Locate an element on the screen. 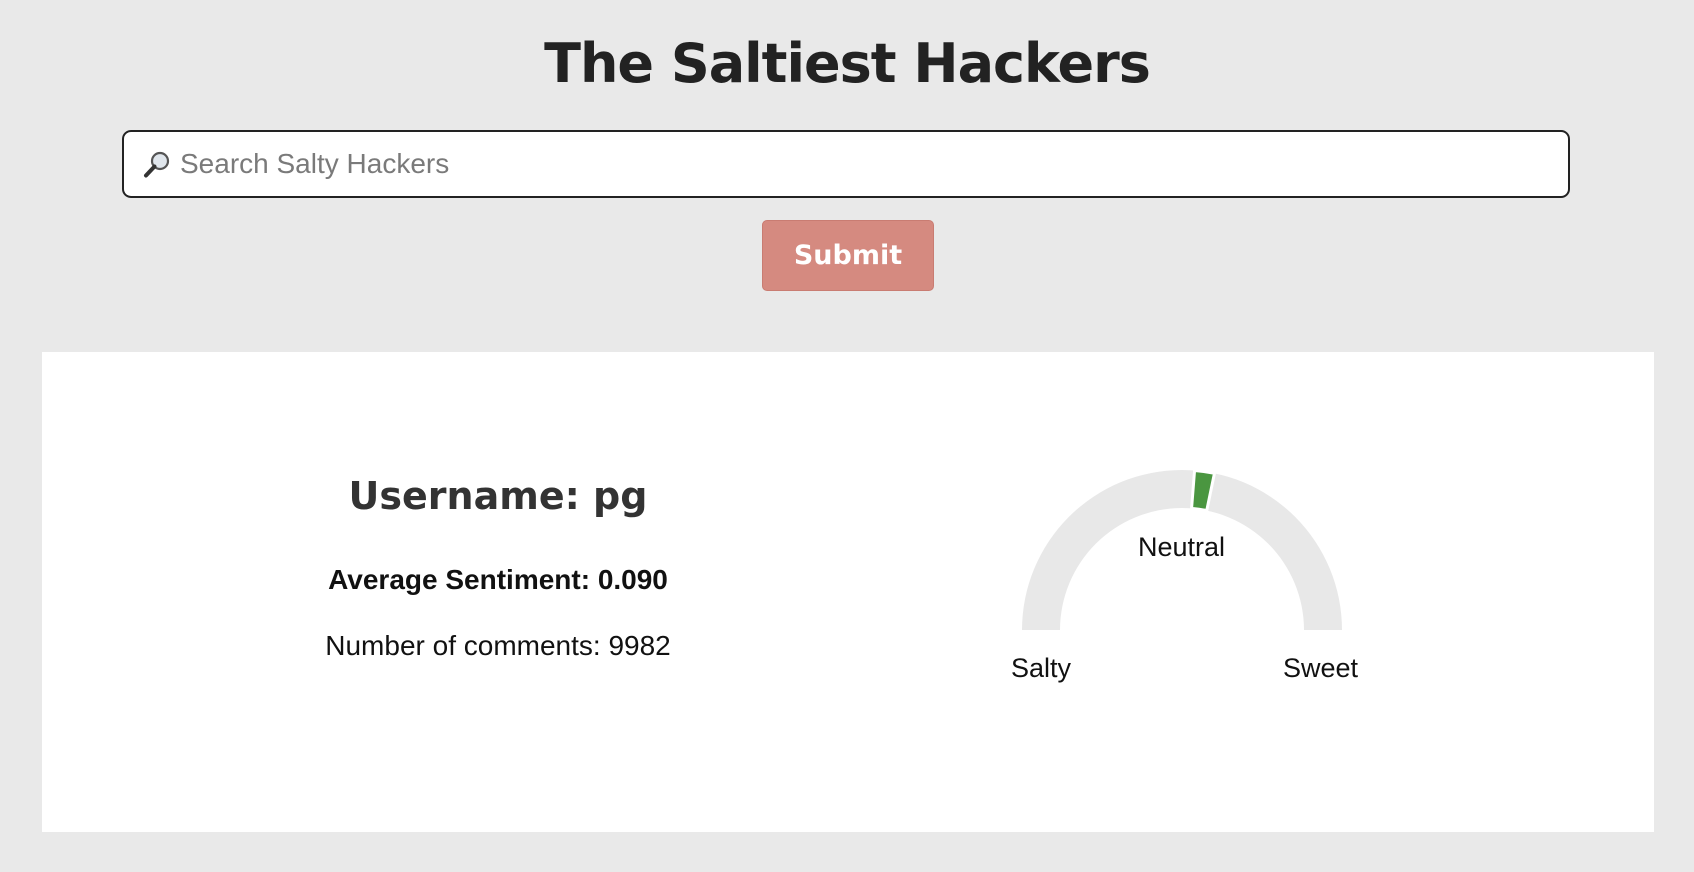 This screenshot has width=1694, height=872. submit-button: Submit is located at coordinates (848, 255).